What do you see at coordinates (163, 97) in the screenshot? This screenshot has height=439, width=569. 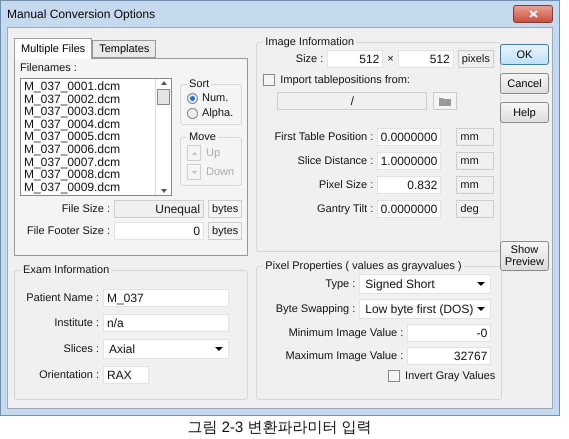 I see `scroll-thumb` at bounding box center [163, 97].